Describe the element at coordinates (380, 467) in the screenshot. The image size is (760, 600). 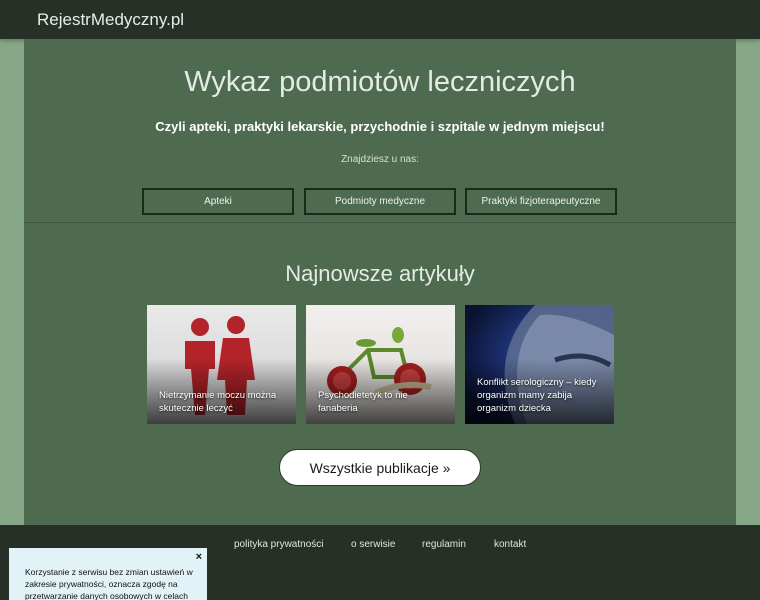
I see `all-publications-button: Wszystkie publikacje »` at that location.